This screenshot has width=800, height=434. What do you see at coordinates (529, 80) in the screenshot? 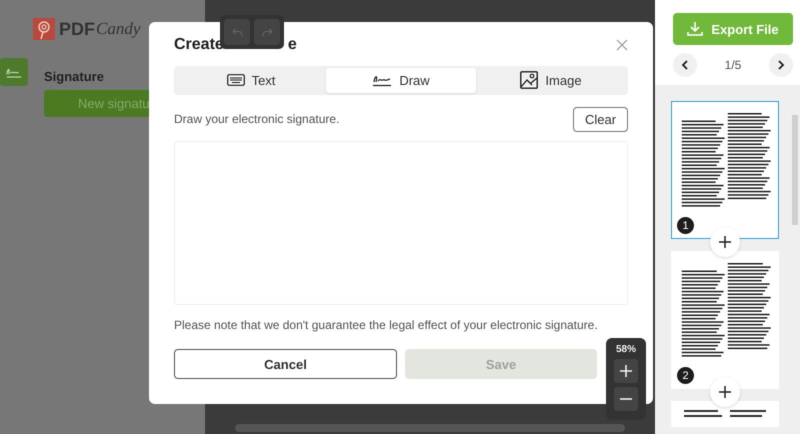
I see `image-icon` at bounding box center [529, 80].